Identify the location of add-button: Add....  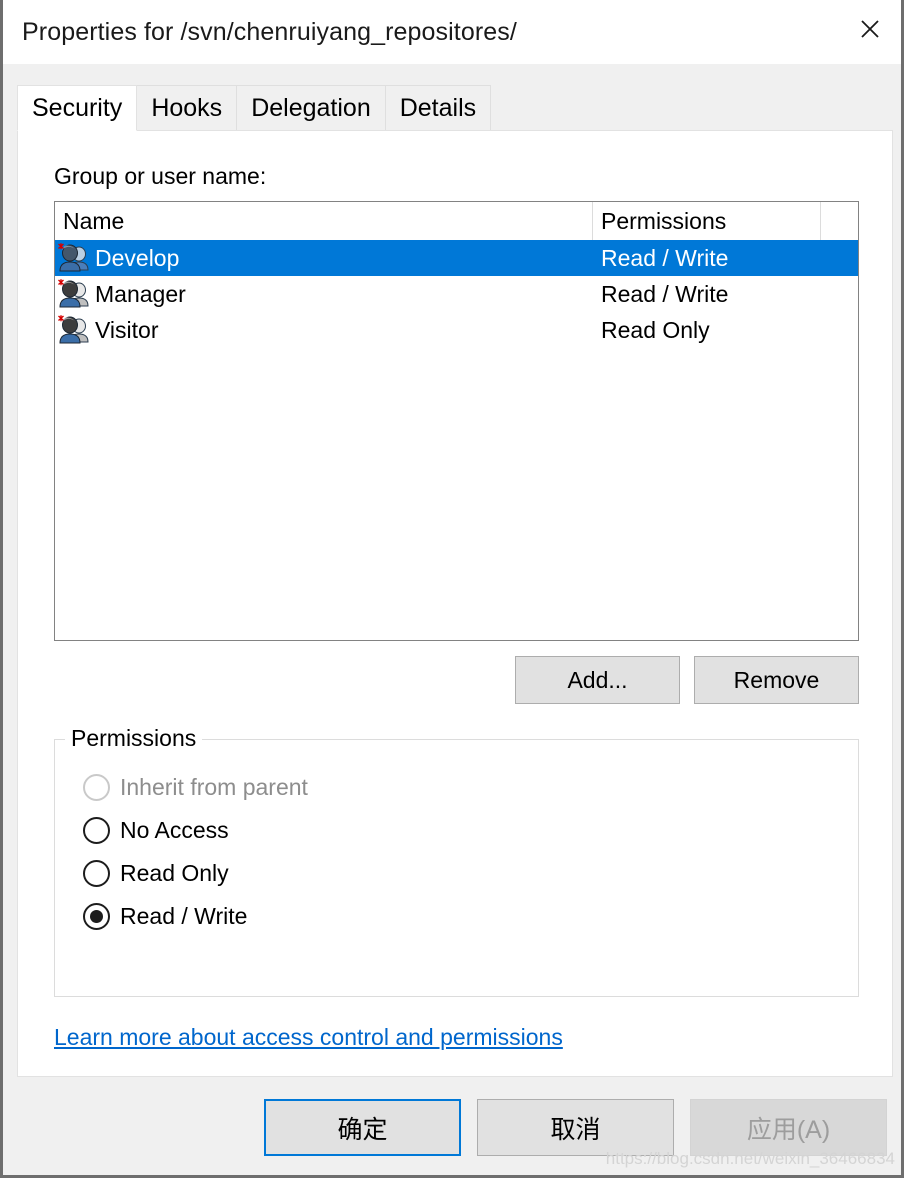
(597, 680).